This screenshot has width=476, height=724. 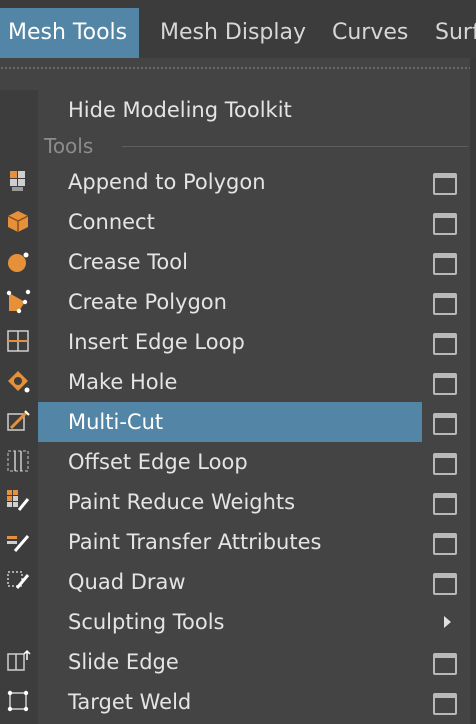 I want to click on menu-item-label: Connect, so click(x=111, y=222).